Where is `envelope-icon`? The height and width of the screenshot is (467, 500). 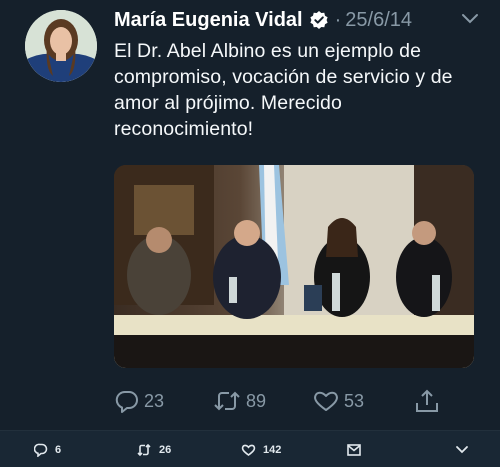 envelope-icon is located at coordinates (354, 449).